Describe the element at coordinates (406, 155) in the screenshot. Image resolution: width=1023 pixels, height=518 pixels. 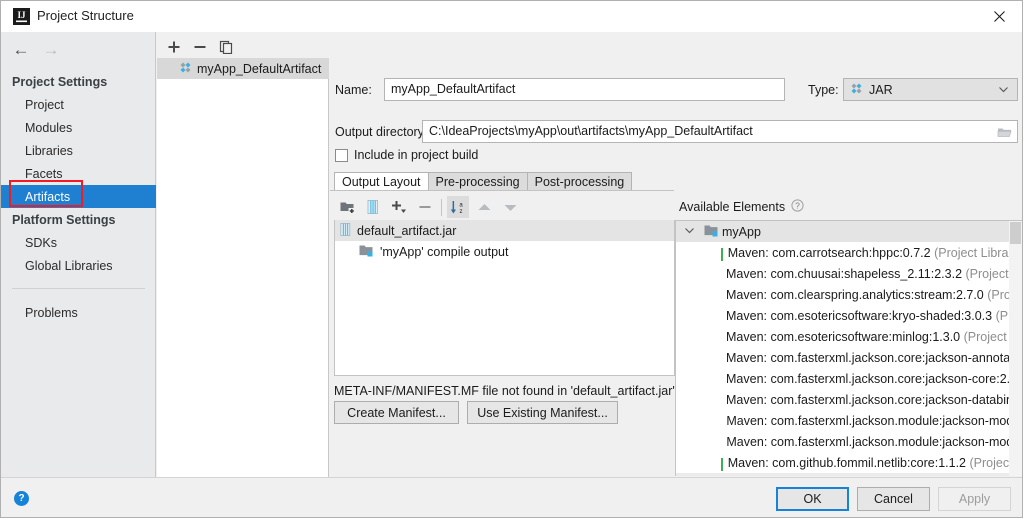
I see `include-in-project-build-checkbox: Include in project build` at that location.